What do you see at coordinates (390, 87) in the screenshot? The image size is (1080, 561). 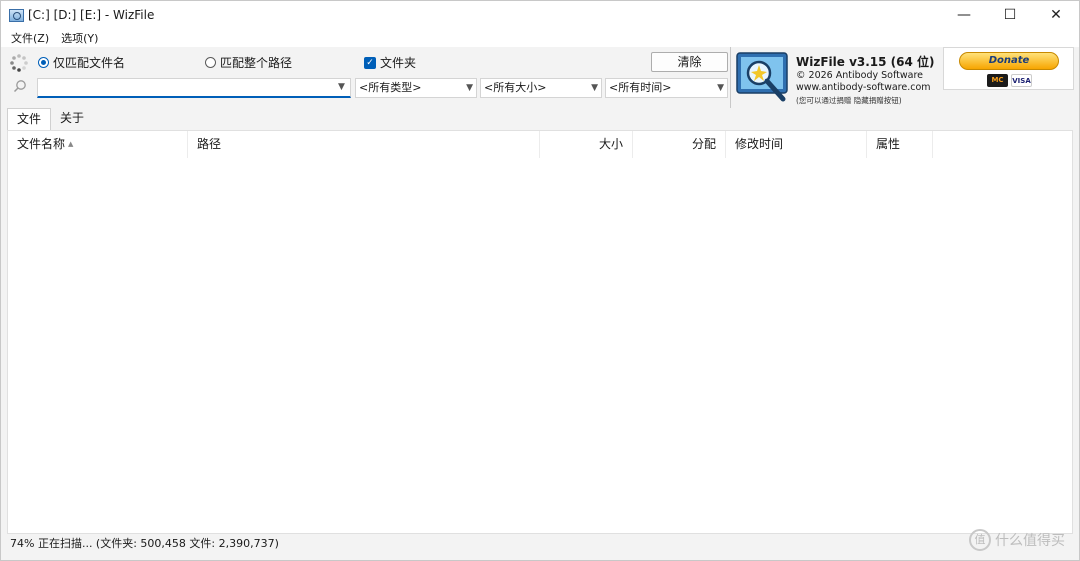 I see `type-filter-value: <所有类型>` at bounding box center [390, 87].